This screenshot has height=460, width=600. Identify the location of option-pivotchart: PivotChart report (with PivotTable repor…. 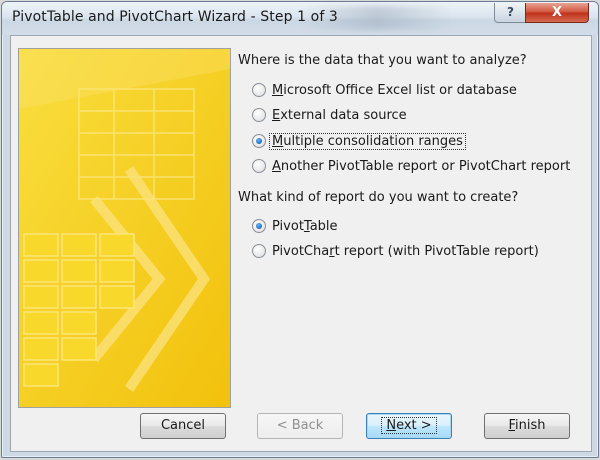
(395, 251).